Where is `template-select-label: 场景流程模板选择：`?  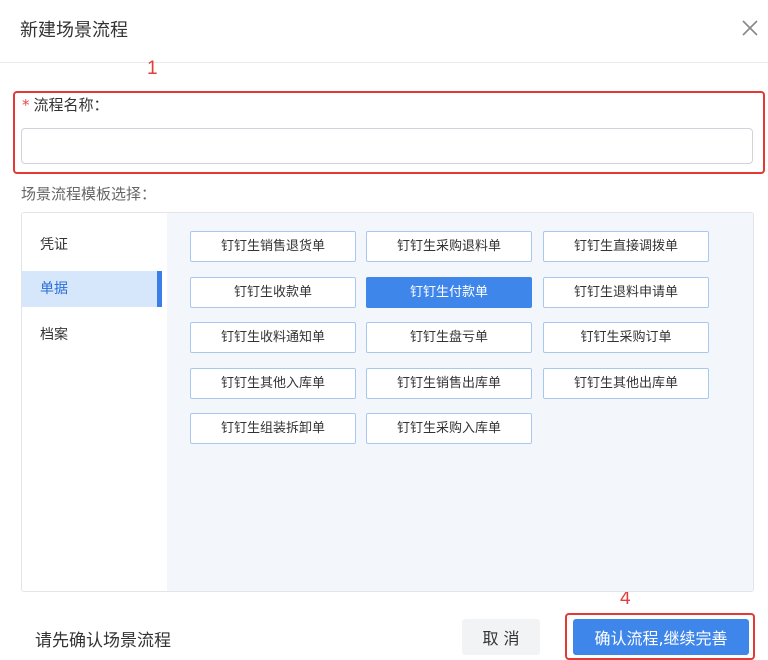 template-select-label: 场景流程模板选择： is located at coordinates (89, 194).